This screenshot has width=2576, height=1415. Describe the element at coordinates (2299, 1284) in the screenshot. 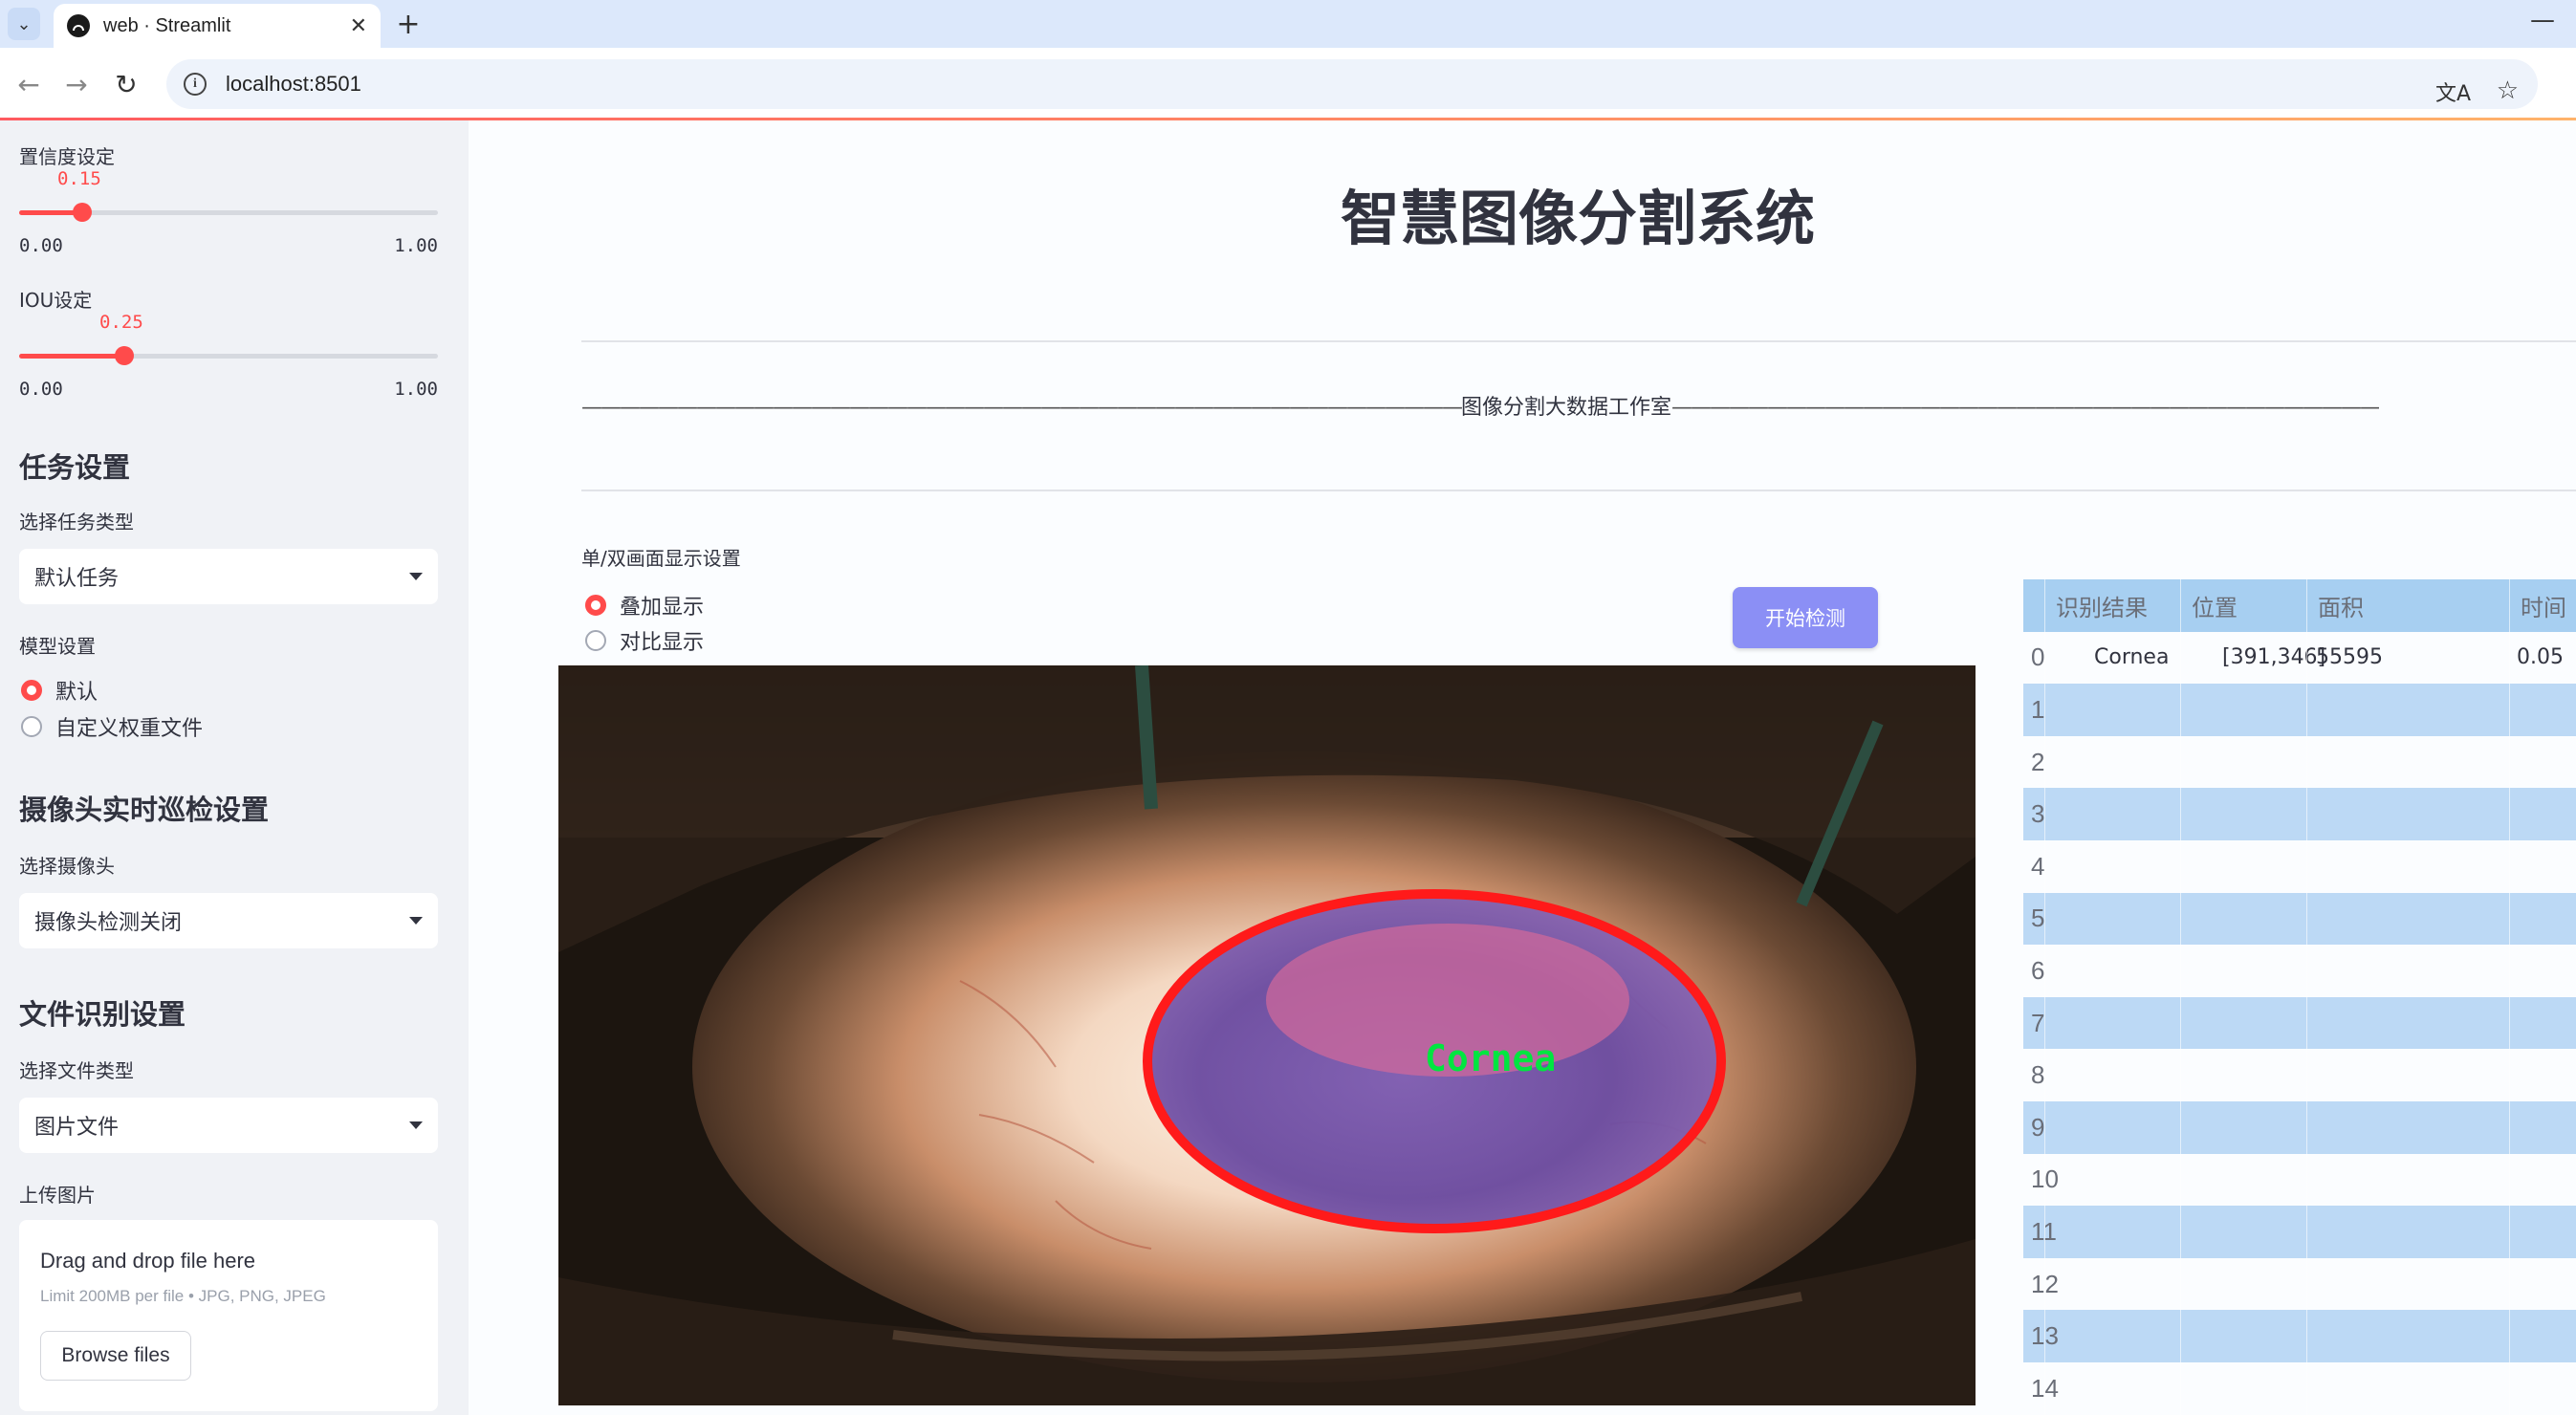

I see `table-row: 12` at that location.